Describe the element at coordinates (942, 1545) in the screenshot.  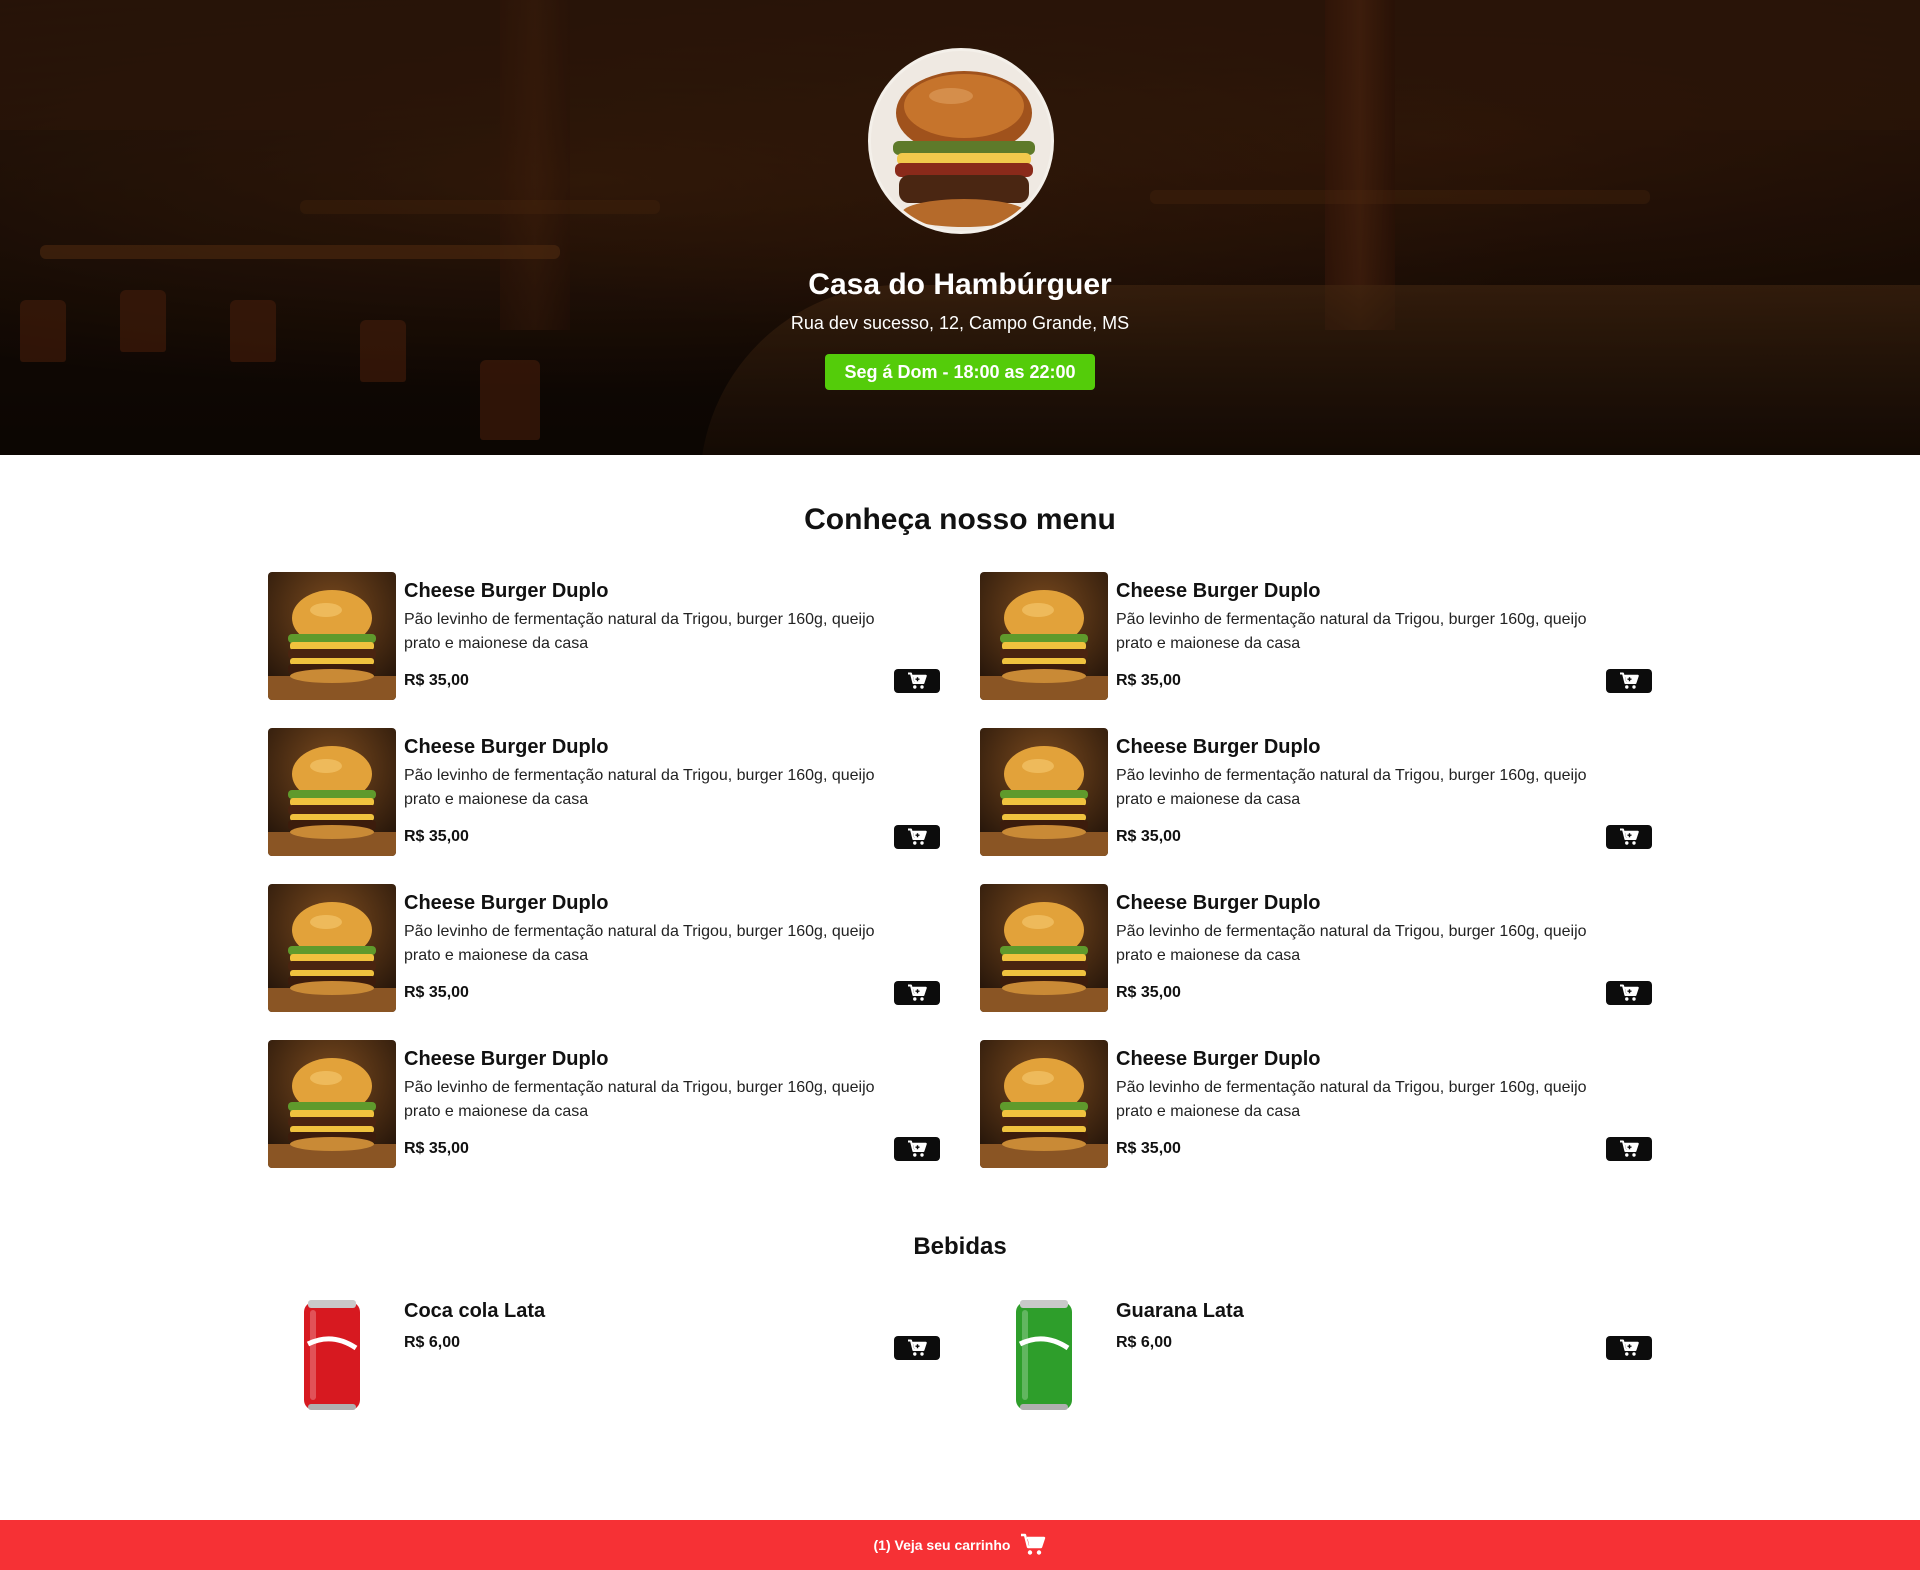
I see `view-cart-label: (1) Veja seu carrinho` at that location.